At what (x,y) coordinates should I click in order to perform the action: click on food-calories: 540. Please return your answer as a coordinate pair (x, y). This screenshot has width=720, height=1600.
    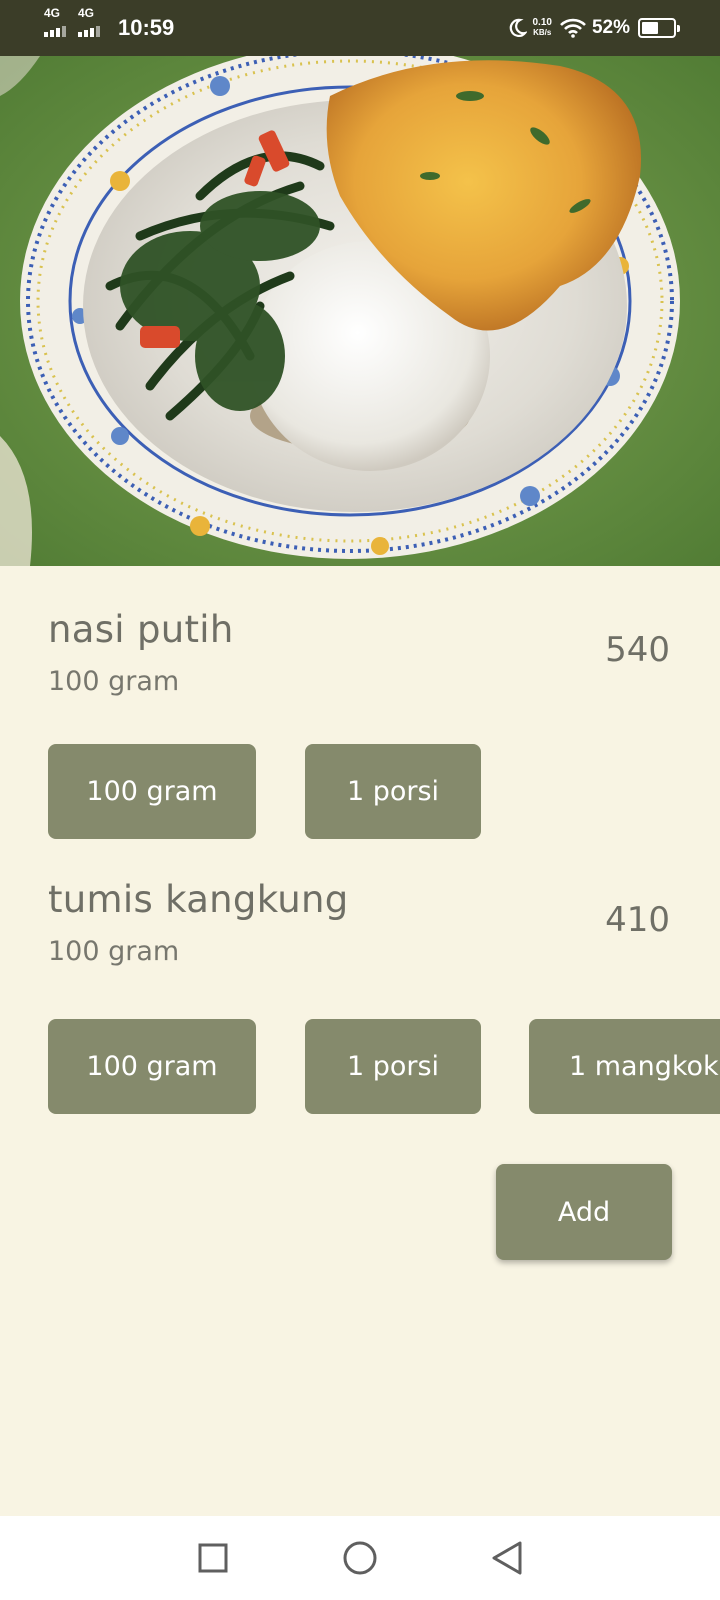
    Looking at the image, I should click on (637, 650).